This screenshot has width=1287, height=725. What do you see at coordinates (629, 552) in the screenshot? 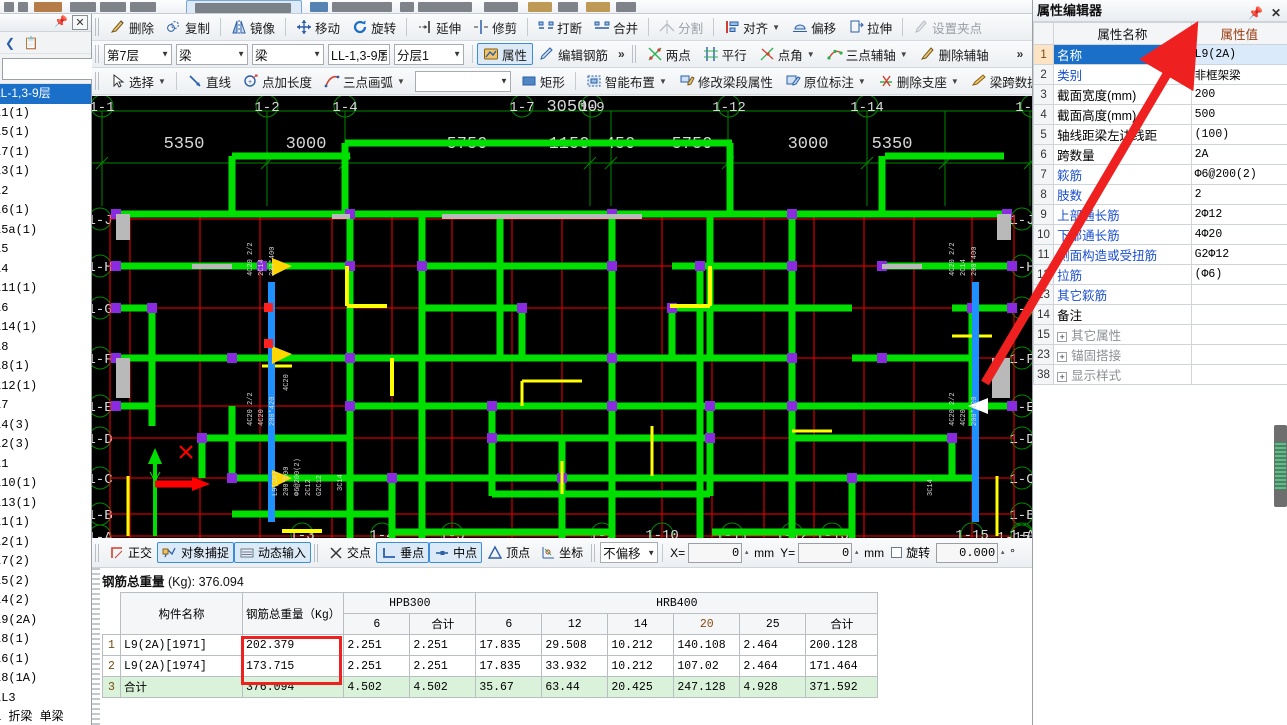
I see `combo-offset-mode: 不偏移 ▼` at bounding box center [629, 552].